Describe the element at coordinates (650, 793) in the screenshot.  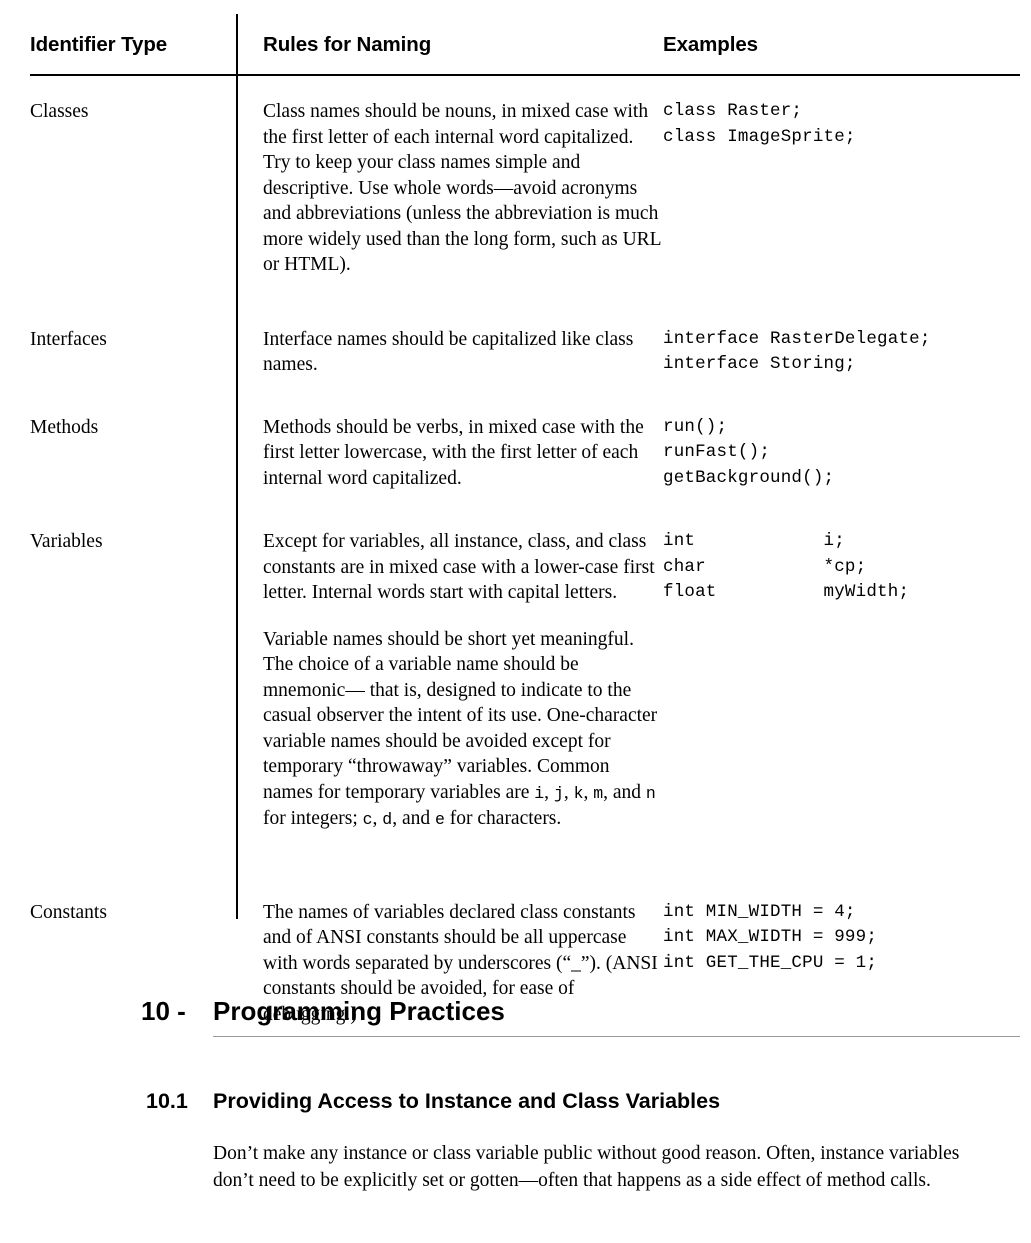
I see `inline-code: n` at that location.